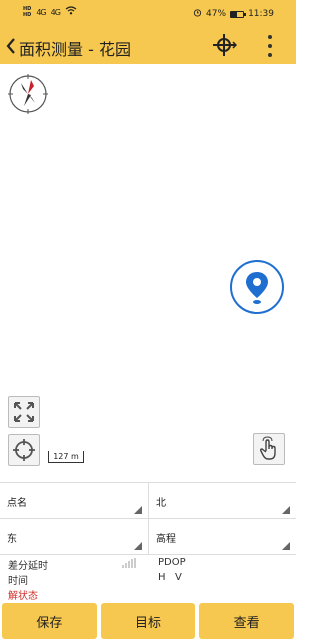 Image resolution: width=320 pixels, height=641 pixels. Describe the element at coordinates (27, 15) in the screenshot. I see `sim2-label: HD` at that location.